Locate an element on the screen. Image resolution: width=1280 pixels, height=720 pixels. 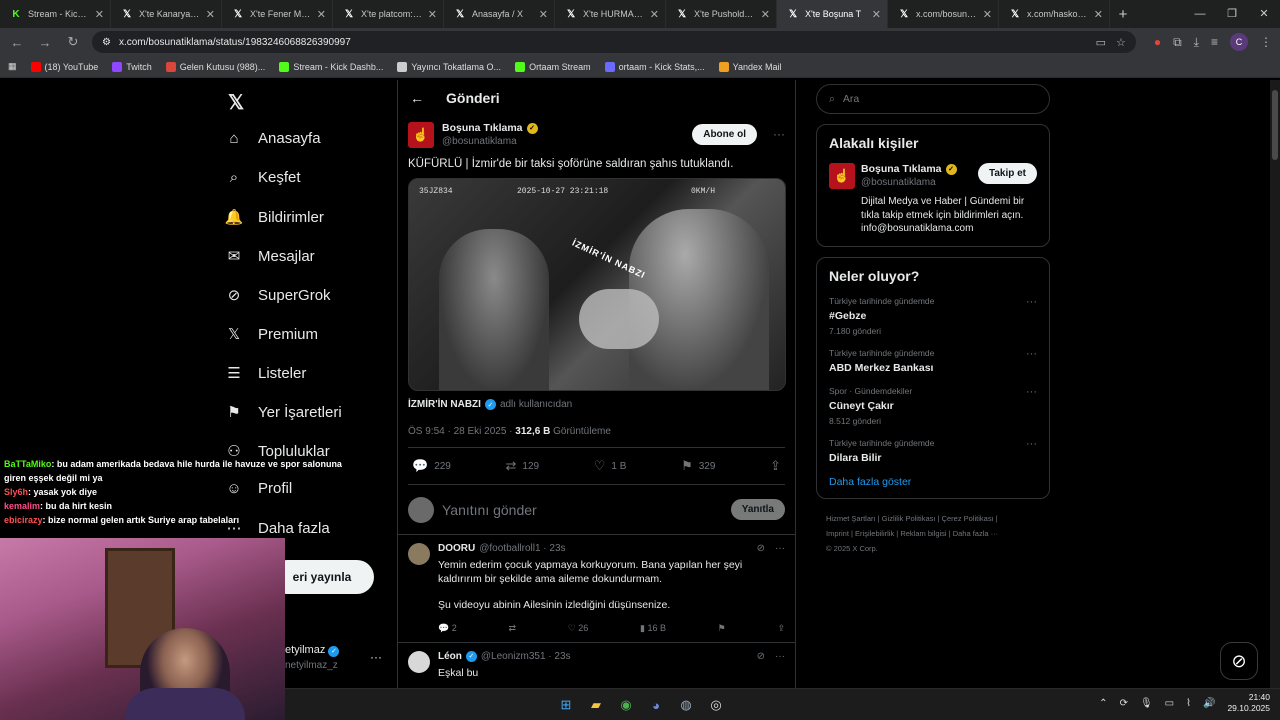
person-name: Boşuna Tıklama is located at coordinates (901, 169).